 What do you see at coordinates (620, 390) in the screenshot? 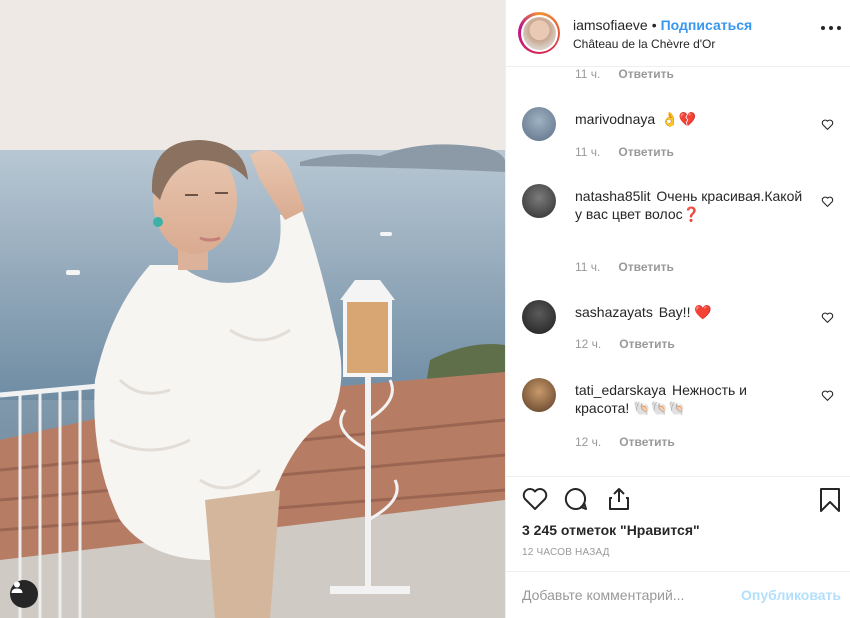
I see `commenter-username: tati_edarskaya` at bounding box center [620, 390].